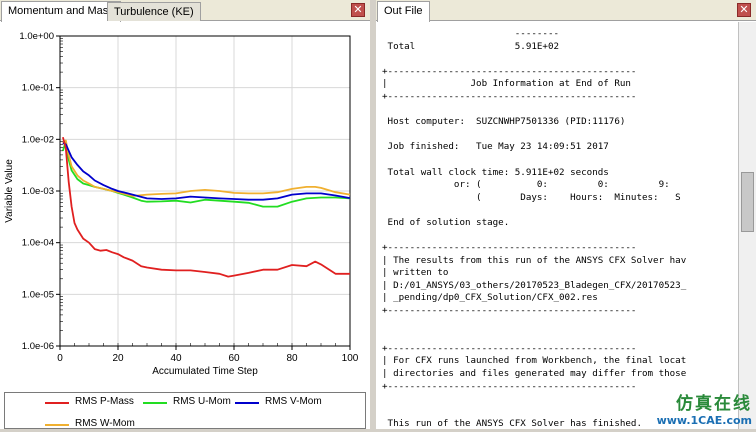 This screenshot has height=432, width=756. What do you see at coordinates (471, 33) in the screenshot?
I see `out-line: --------` at bounding box center [471, 33].